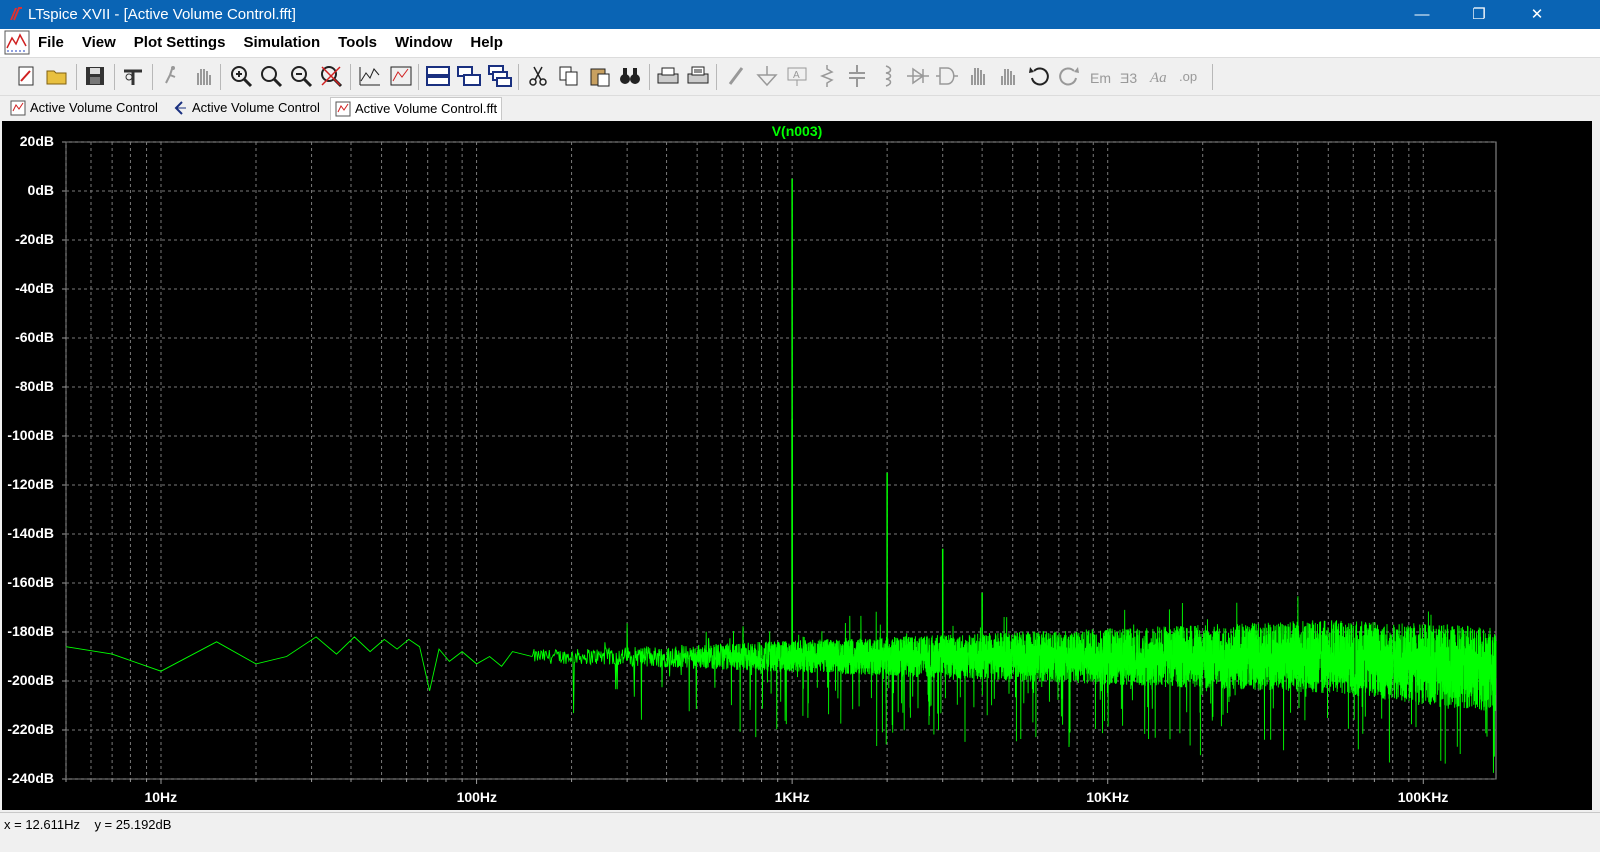 This screenshot has width=1600, height=852. What do you see at coordinates (34, 337) in the screenshot?
I see `y-tick-label: -60dB` at bounding box center [34, 337].